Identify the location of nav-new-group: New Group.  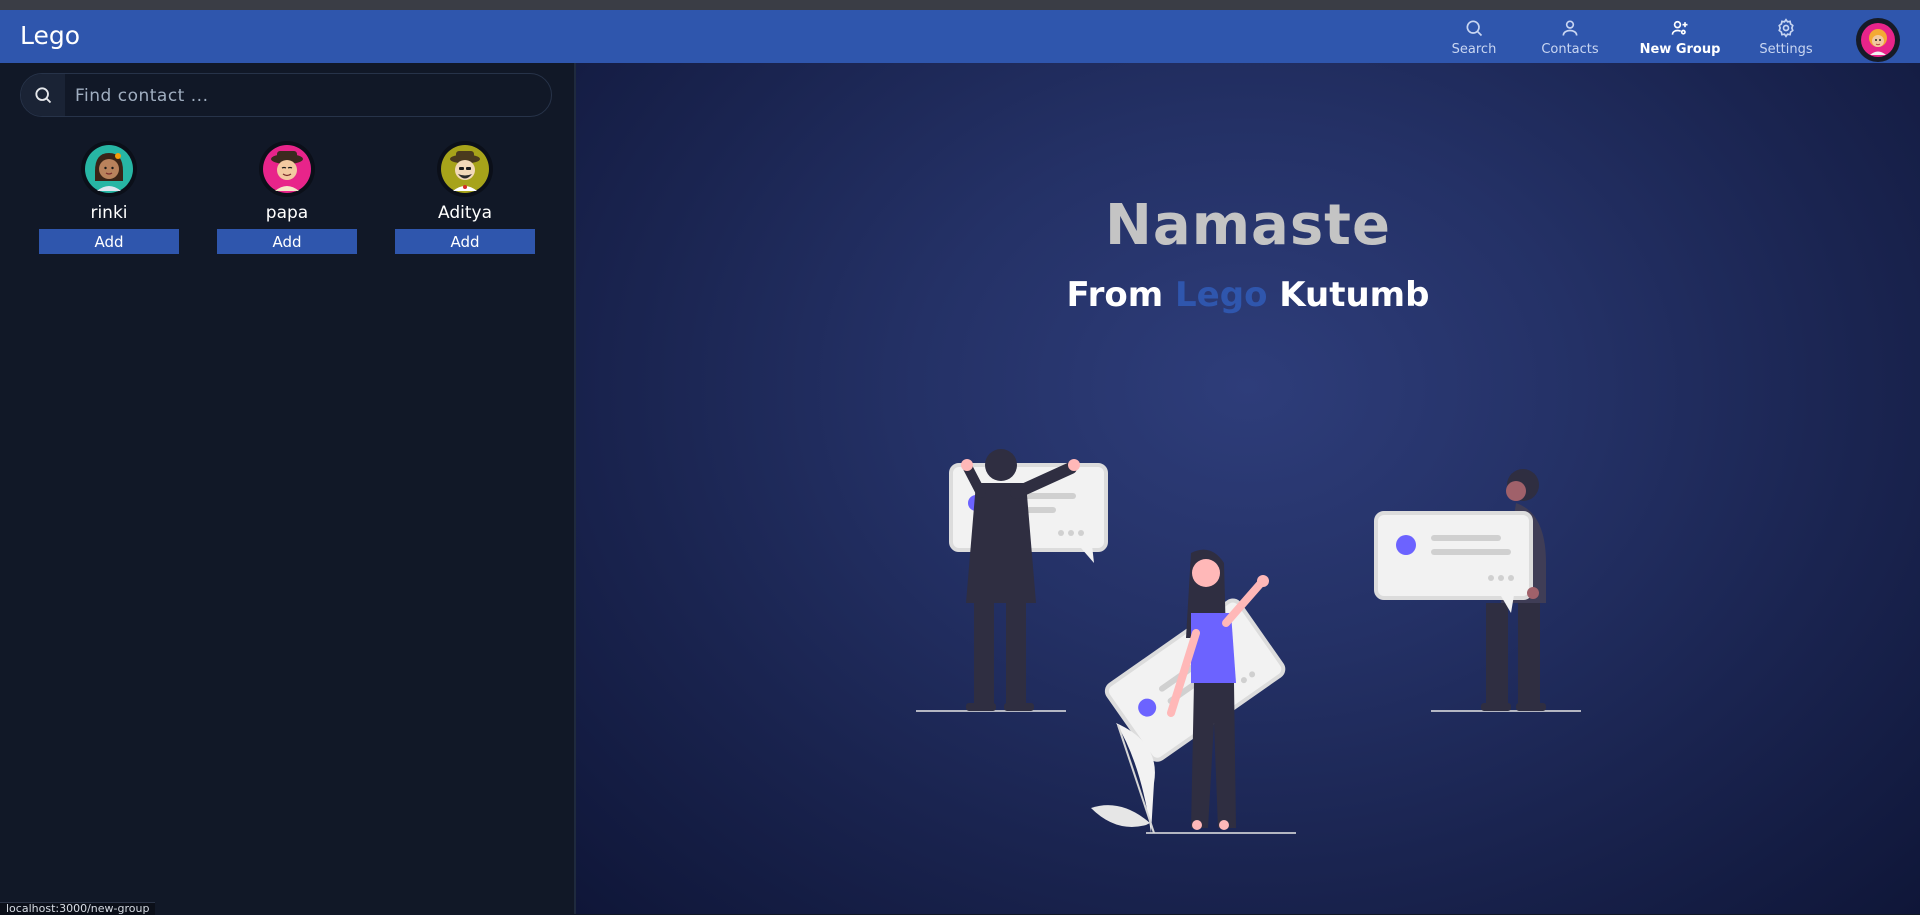
(1680, 39).